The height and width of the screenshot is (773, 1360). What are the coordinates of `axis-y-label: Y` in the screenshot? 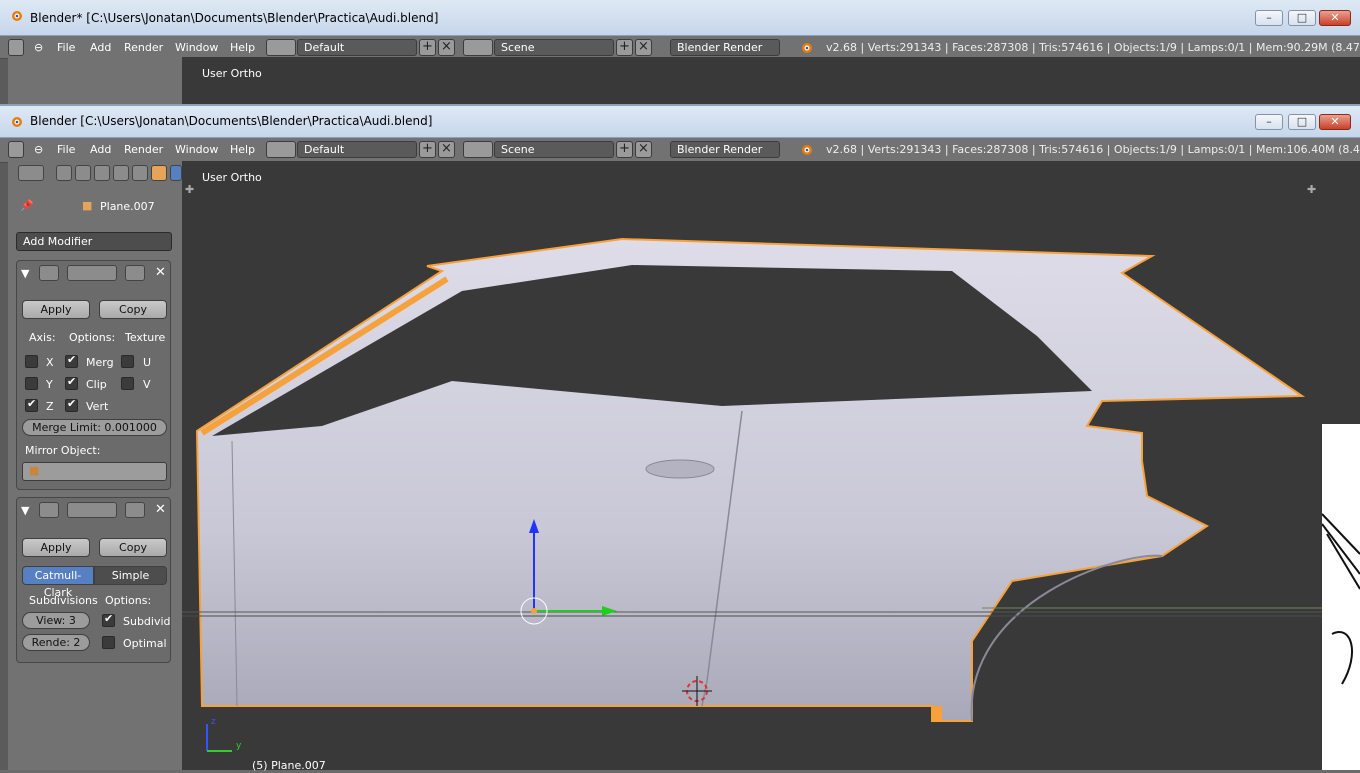 It's located at (49, 384).